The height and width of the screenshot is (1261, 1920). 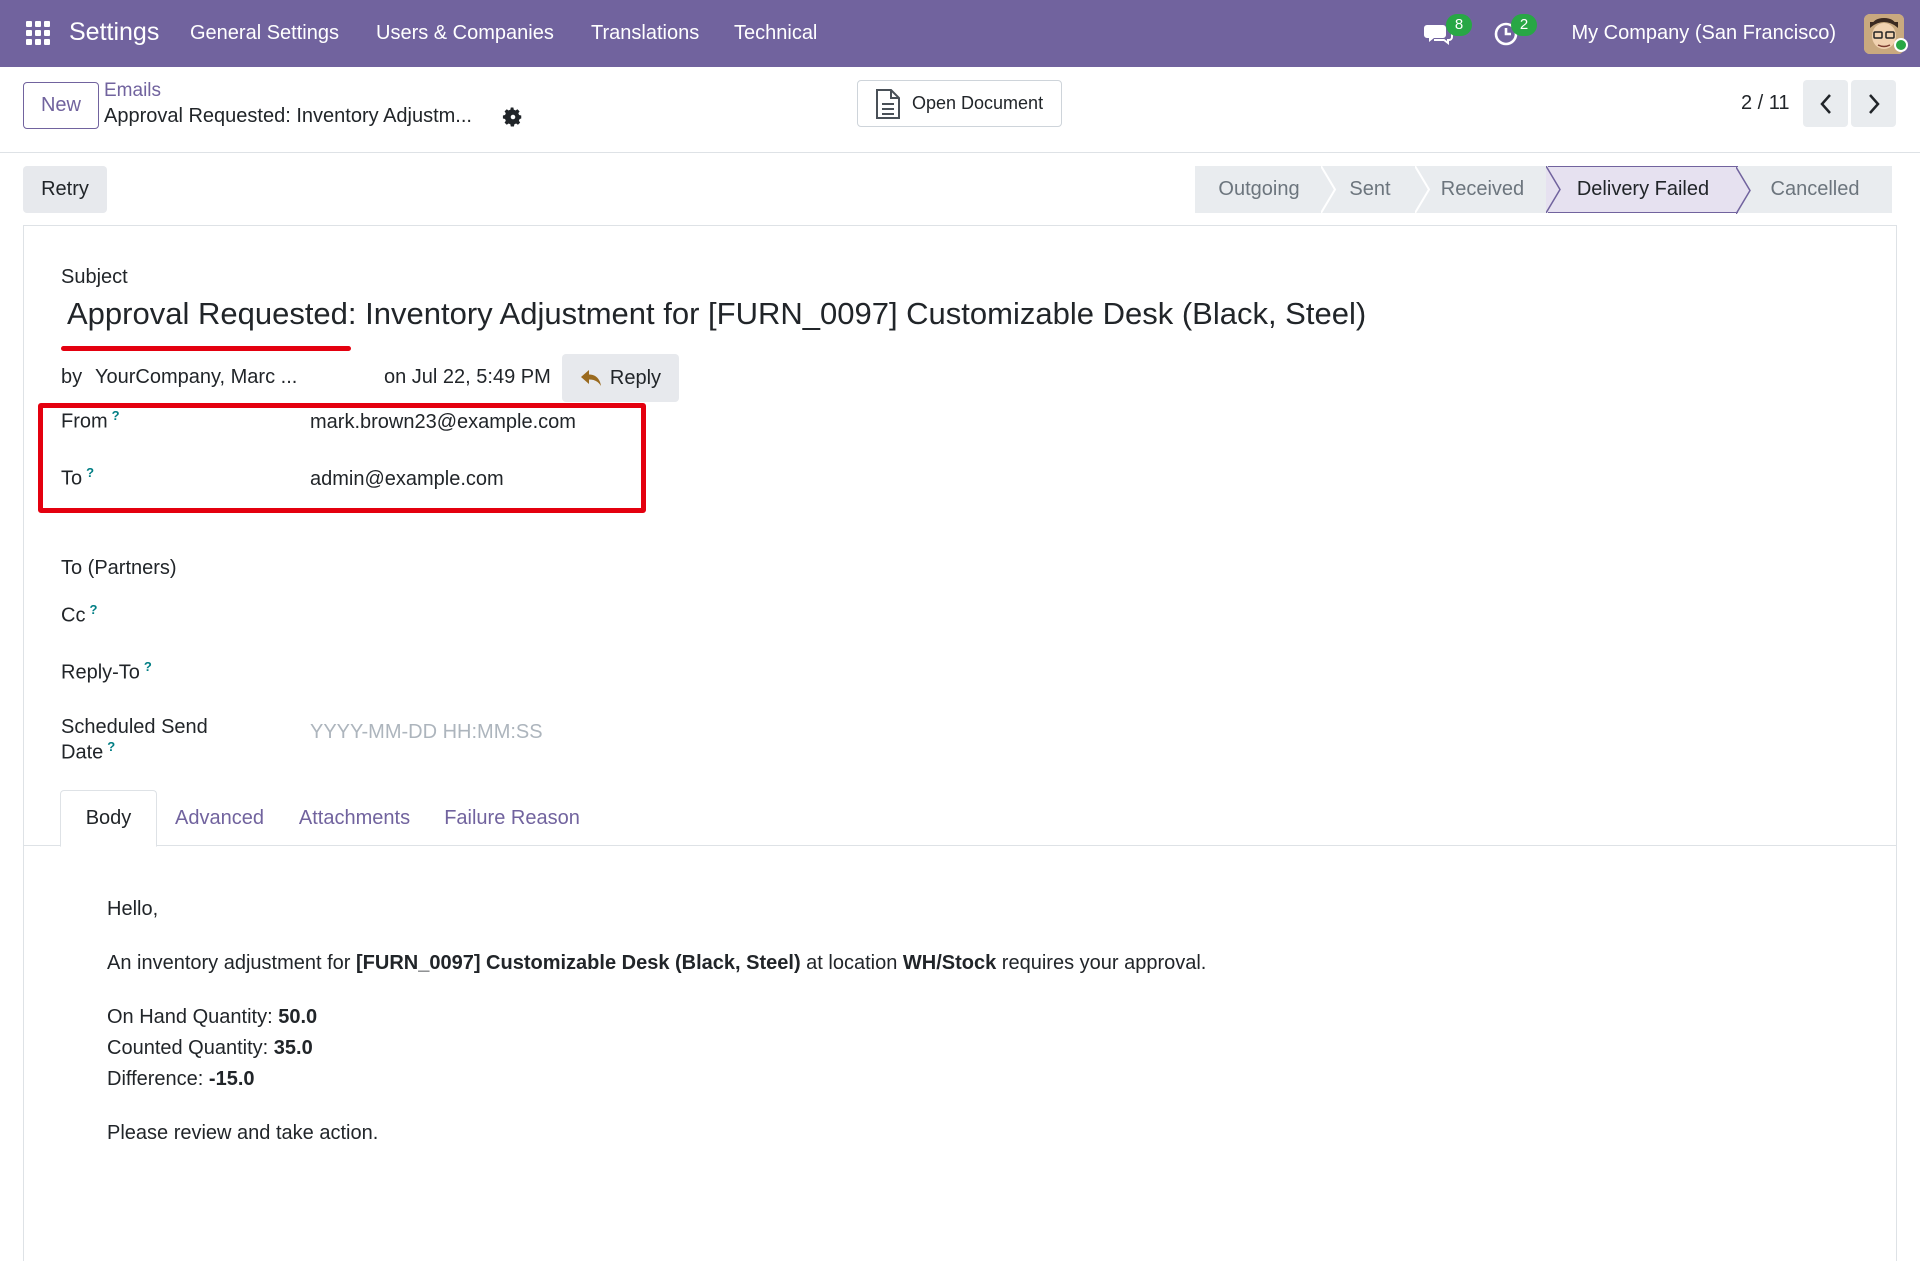 What do you see at coordinates (72, 377) in the screenshot?
I see `by-label: by` at bounding box center [72, 377].